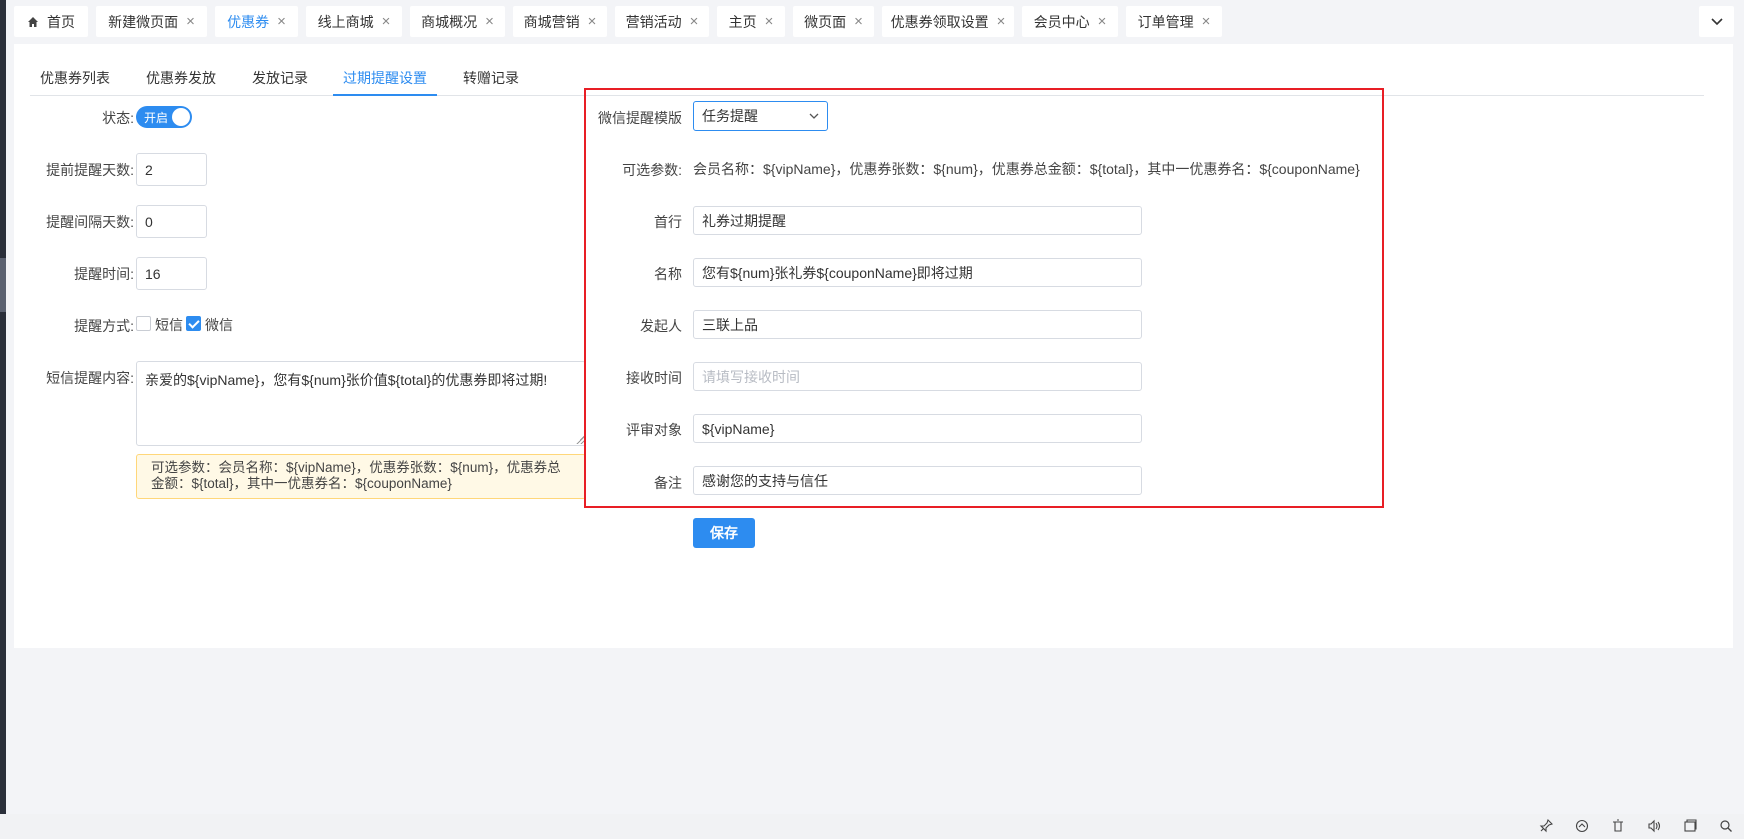 The width and height of the screenshot is (1744, 839). What do you see at coordinates (449, 21) in the screenshot?
I see `tab-label: 商城概况` at bounding box center [449, 21].